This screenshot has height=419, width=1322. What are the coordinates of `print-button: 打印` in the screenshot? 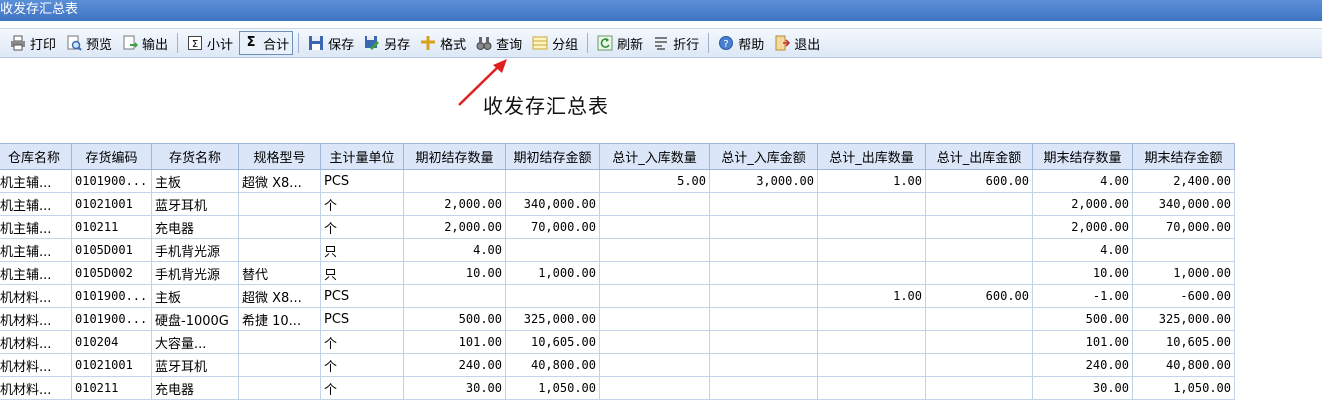 It's located at (33, 43).